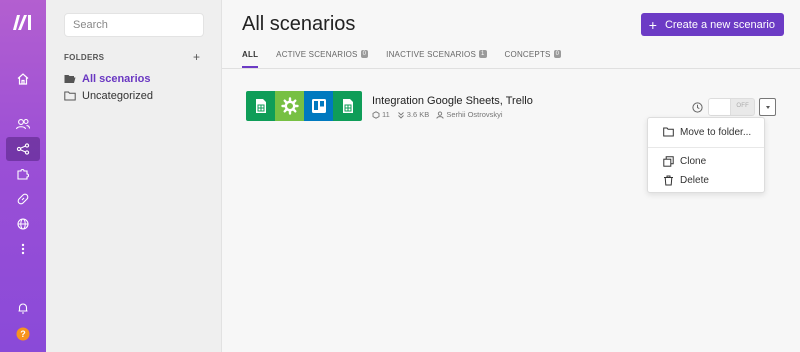 The width and height of the screenshot is (800, 352). I want to click on folder-open-icon, so click(70, 79).